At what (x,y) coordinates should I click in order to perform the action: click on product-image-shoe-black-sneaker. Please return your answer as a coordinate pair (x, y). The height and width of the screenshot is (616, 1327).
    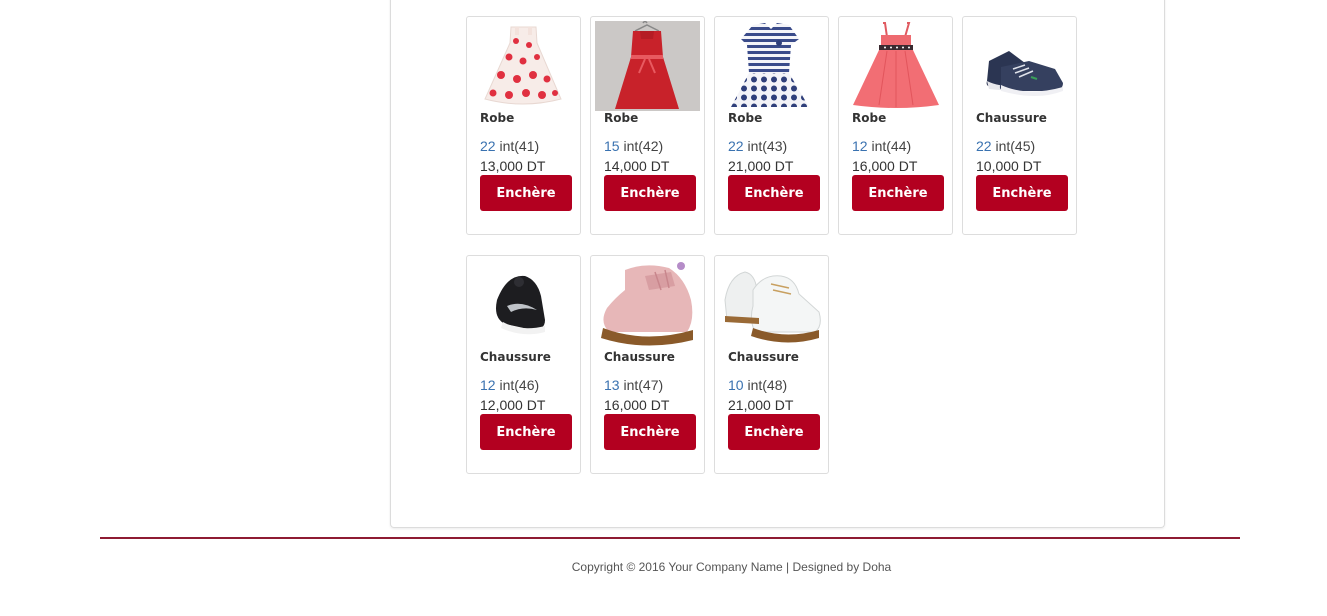
    Looking at the image, I should click on (523, 305).